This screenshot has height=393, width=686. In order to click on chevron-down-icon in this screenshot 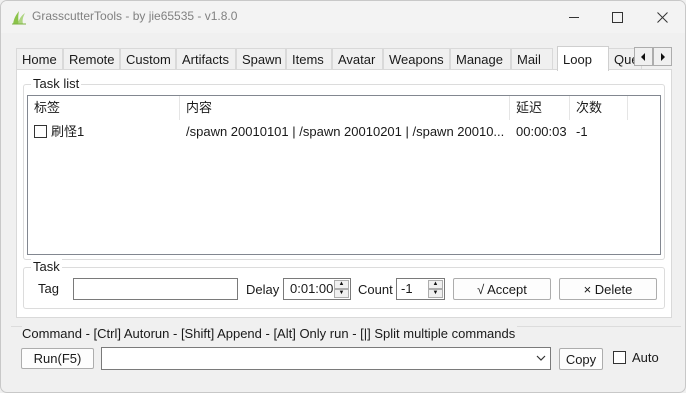, I will do `click(541, 358)`.